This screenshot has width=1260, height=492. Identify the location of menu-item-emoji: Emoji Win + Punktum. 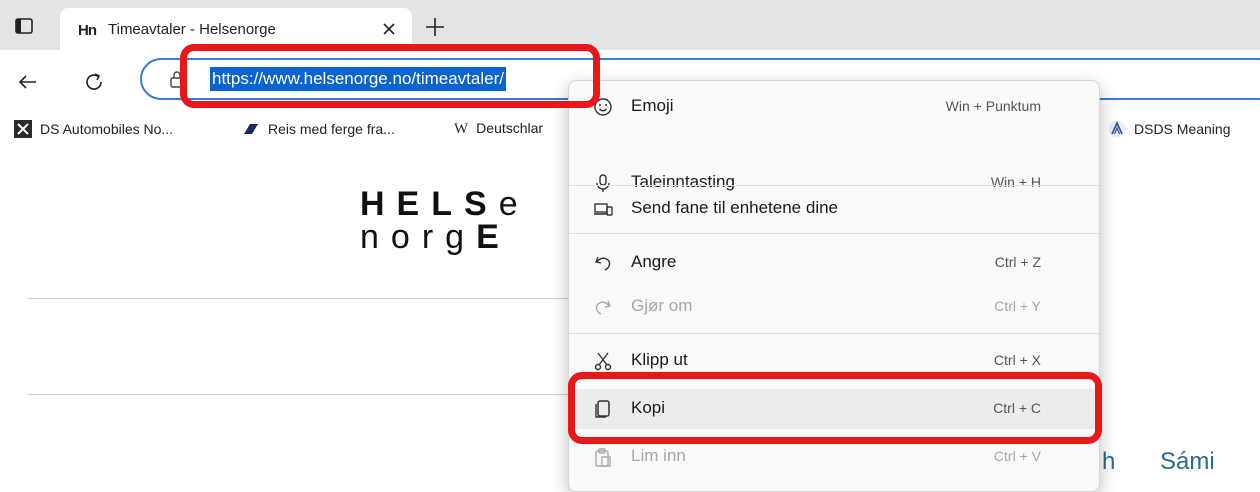
(834, 107).